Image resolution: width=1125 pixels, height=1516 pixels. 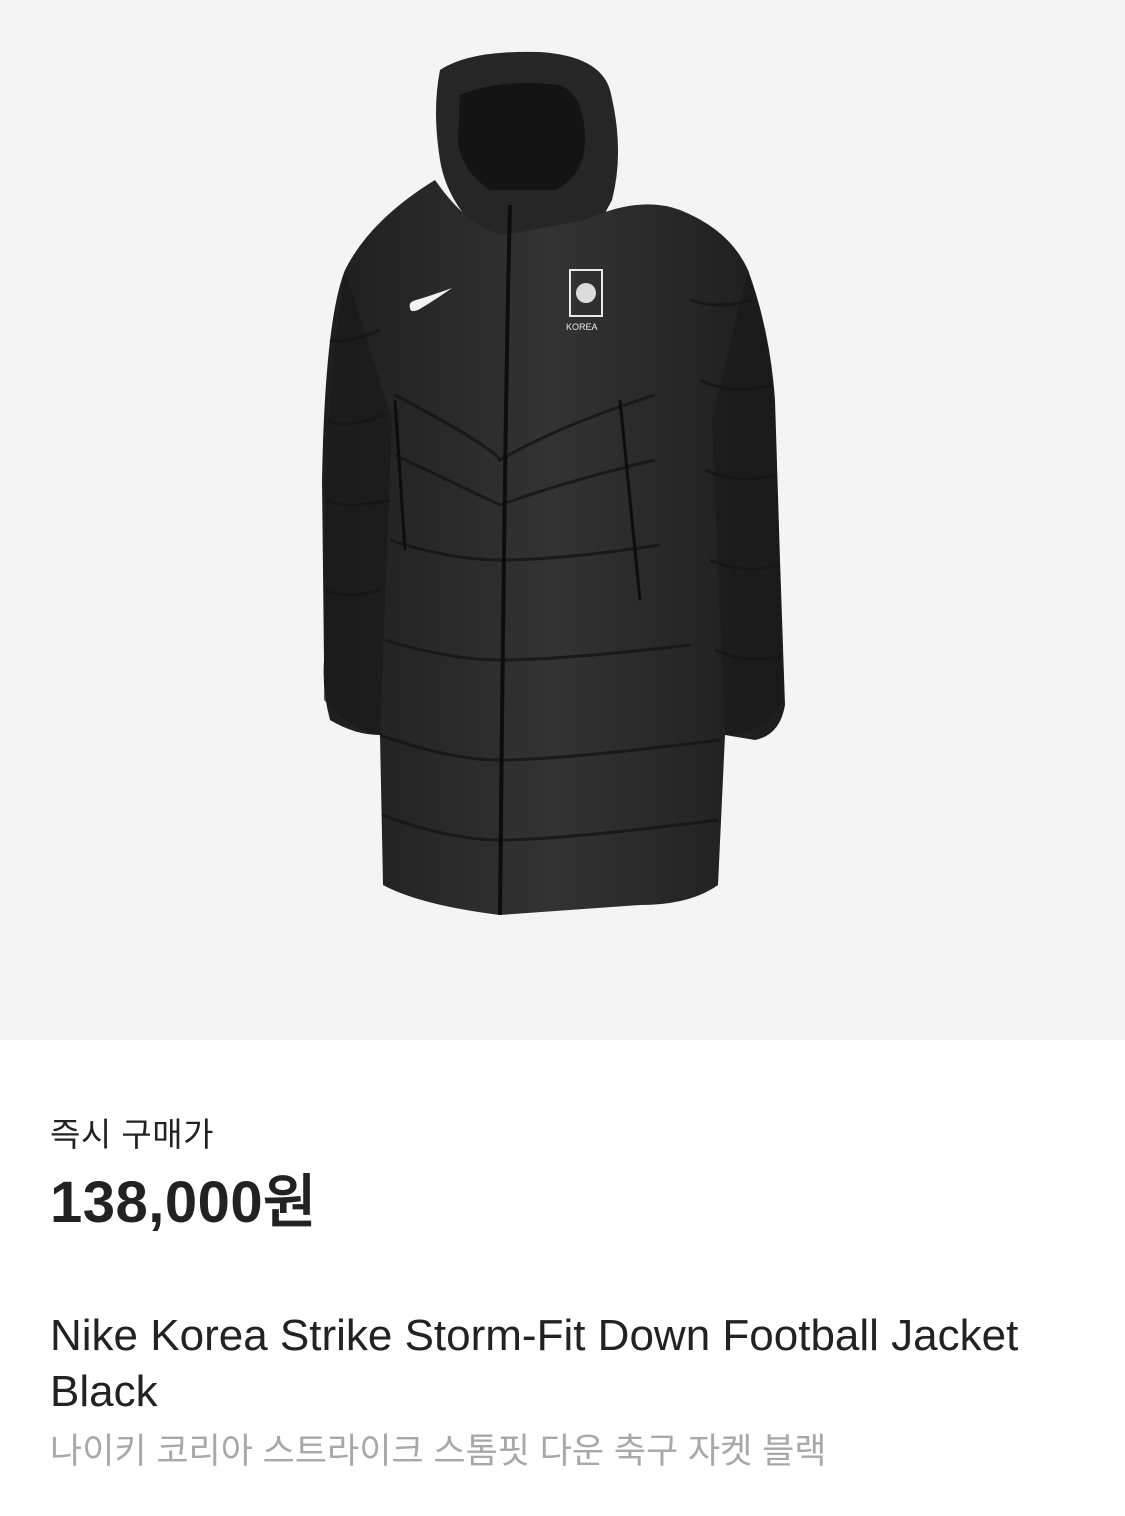 I want to click on korea-badge-text: KOREA, so click(x=582, y=327).